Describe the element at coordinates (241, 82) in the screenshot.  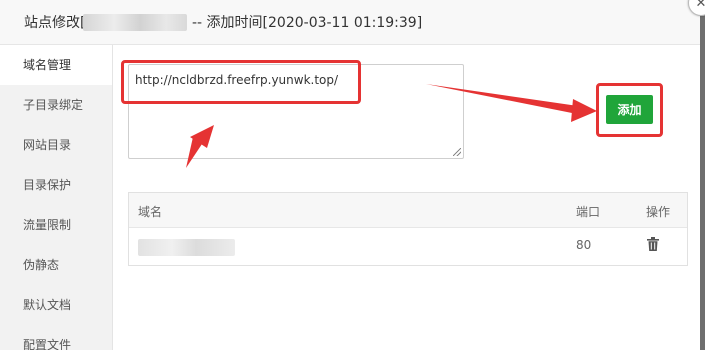
I see `highlight-box-domain-input` at that location.